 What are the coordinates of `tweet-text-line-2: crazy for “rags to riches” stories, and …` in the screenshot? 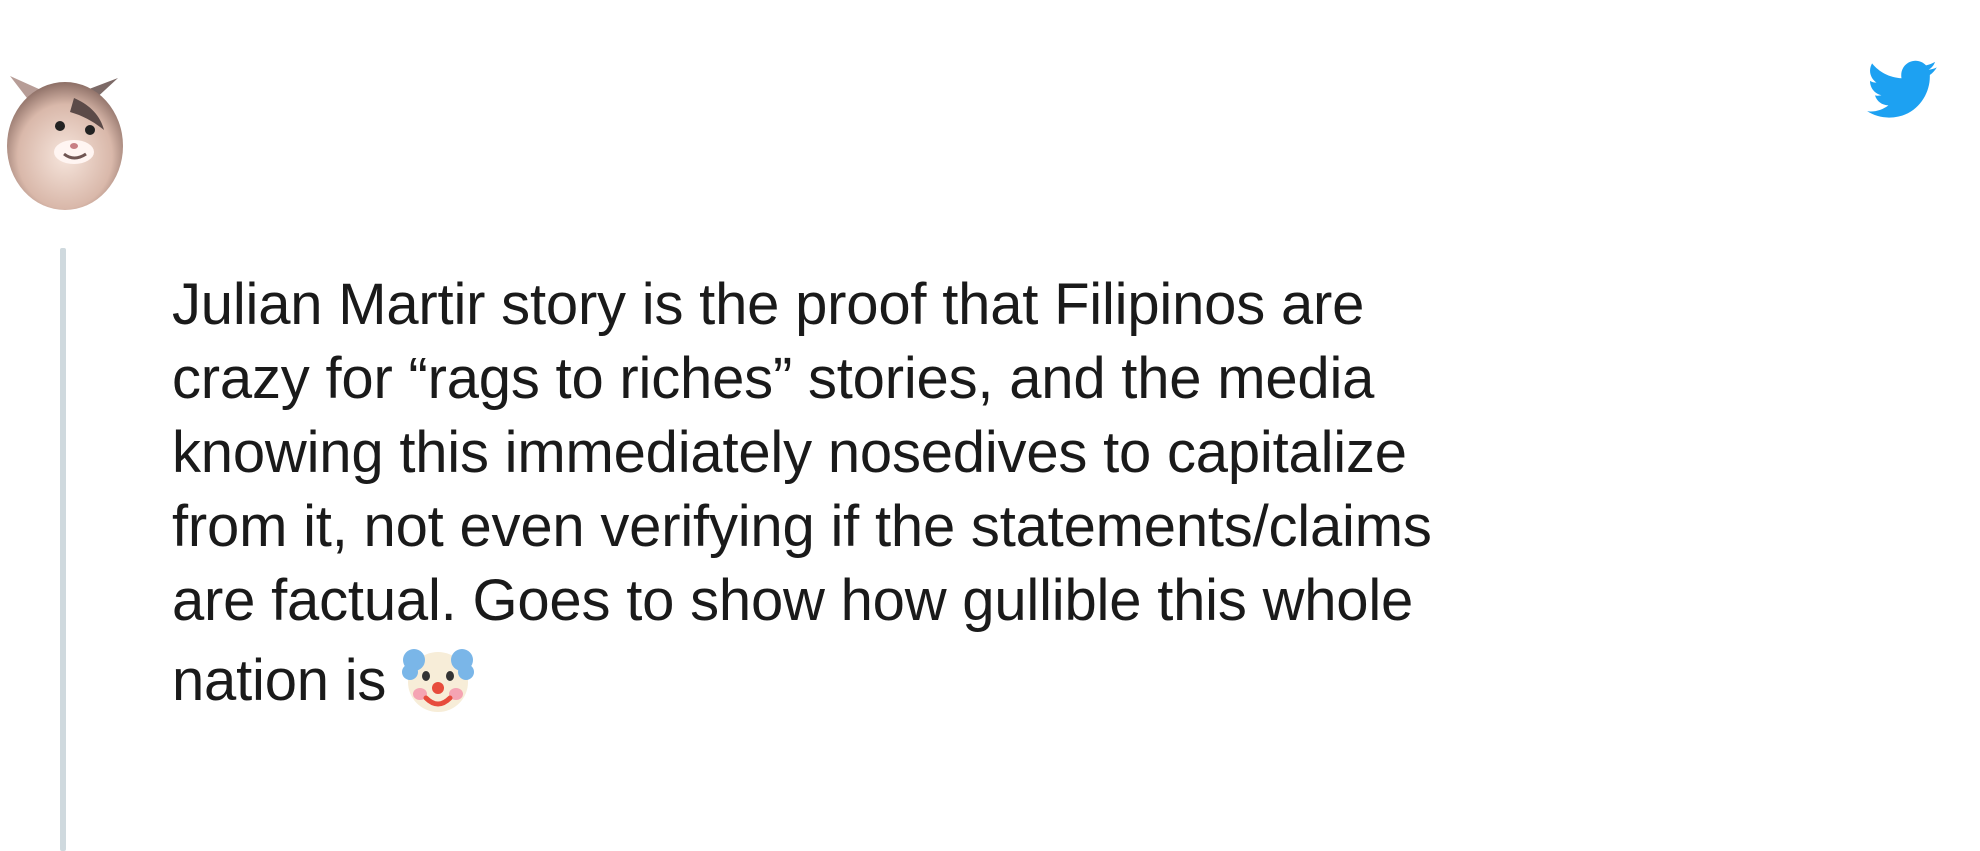 It's located at (773, 378).